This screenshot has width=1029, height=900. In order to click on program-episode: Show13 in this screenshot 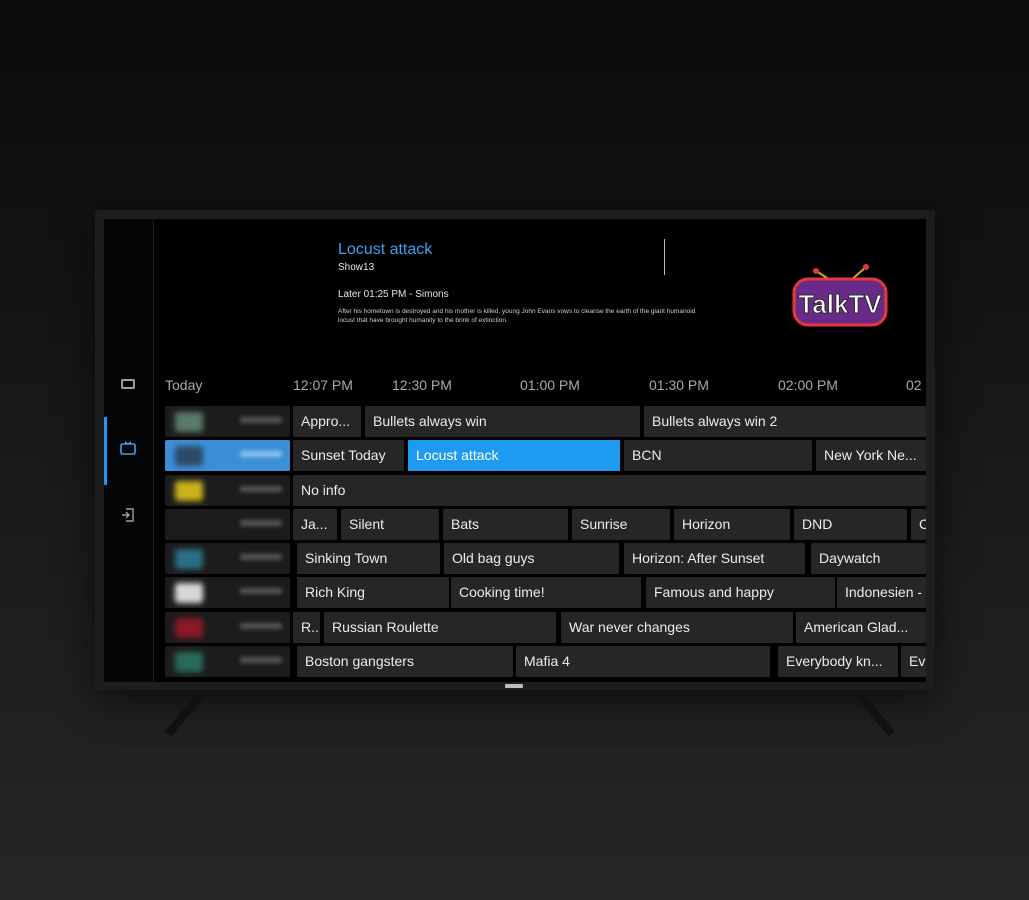, I will do `click(356, 267)`.